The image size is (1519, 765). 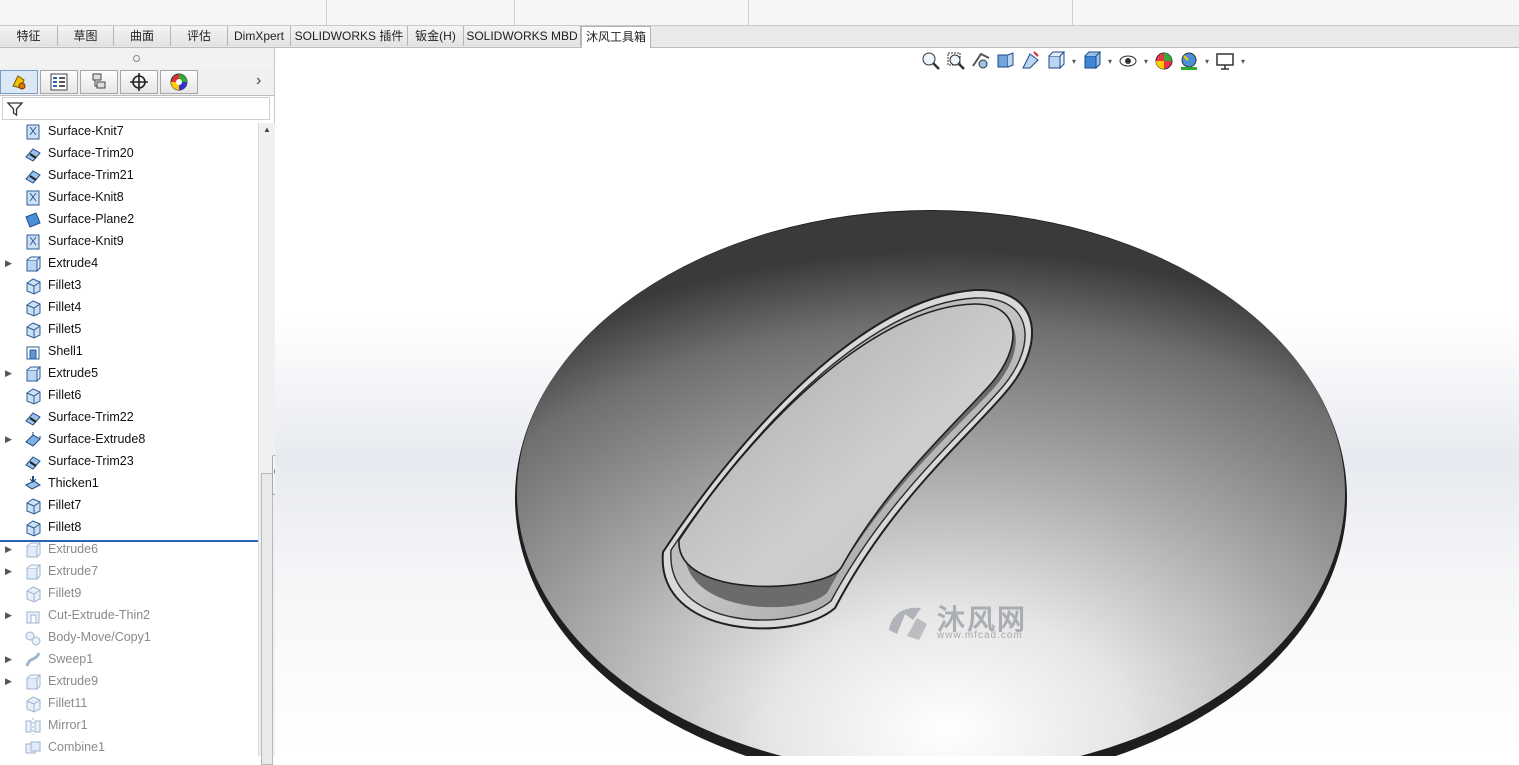 What do you see at coordinates (129, 133) in the screenshot?
I see `feature-tree-item: Surface-Knit7` at bounding box center [129, 133].